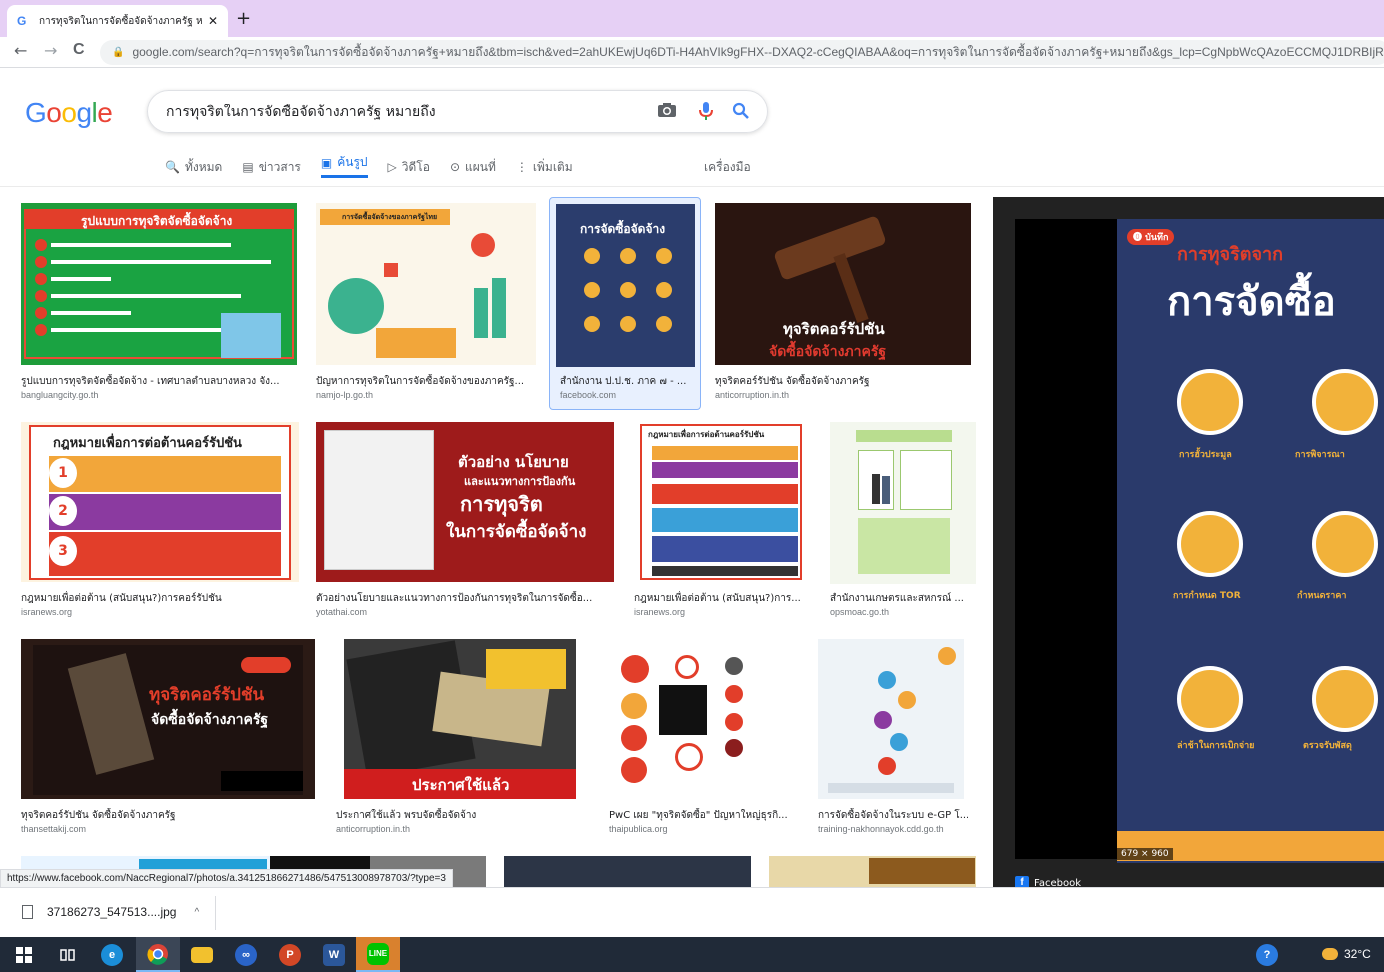 The height and width of the screenshot is (972, 1384). Describe the element at coordinates (20, 50) in the screenshot. I see `back-icon: ←` at that location.